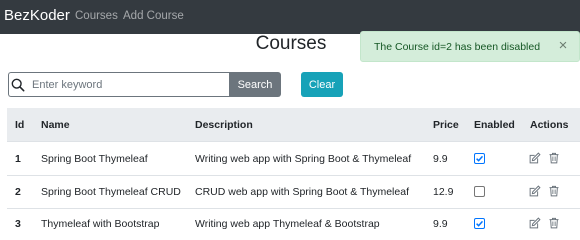  Describe the element at coordinates (18, 159) in the screenshot. I see `cell-id: 1` at that location.